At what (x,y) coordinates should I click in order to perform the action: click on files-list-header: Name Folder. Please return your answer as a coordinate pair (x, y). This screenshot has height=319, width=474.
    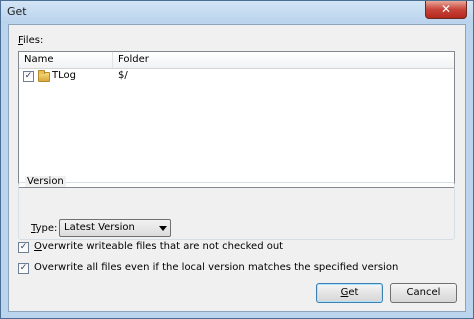
    Looking at the image, I should click on (236, 60).